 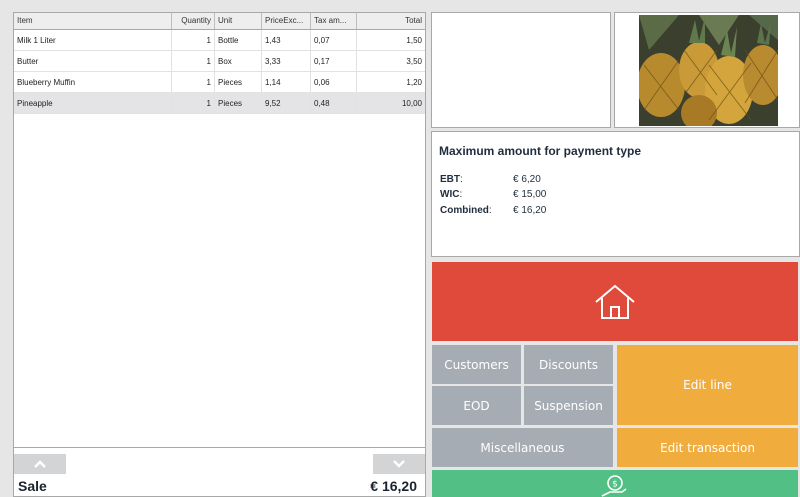 What do you see at coordinates (568, 405) in the screenshot?
I see `suspension-button: Suspension` at bounding box center [568, 405].